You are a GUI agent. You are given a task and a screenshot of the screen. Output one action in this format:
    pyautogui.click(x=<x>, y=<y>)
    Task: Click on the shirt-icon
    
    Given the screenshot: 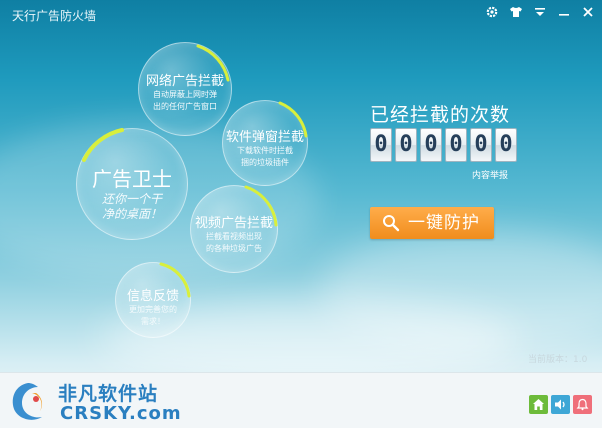 What is the action you would take?
    pyautogui.click(x=516, y=13)
    